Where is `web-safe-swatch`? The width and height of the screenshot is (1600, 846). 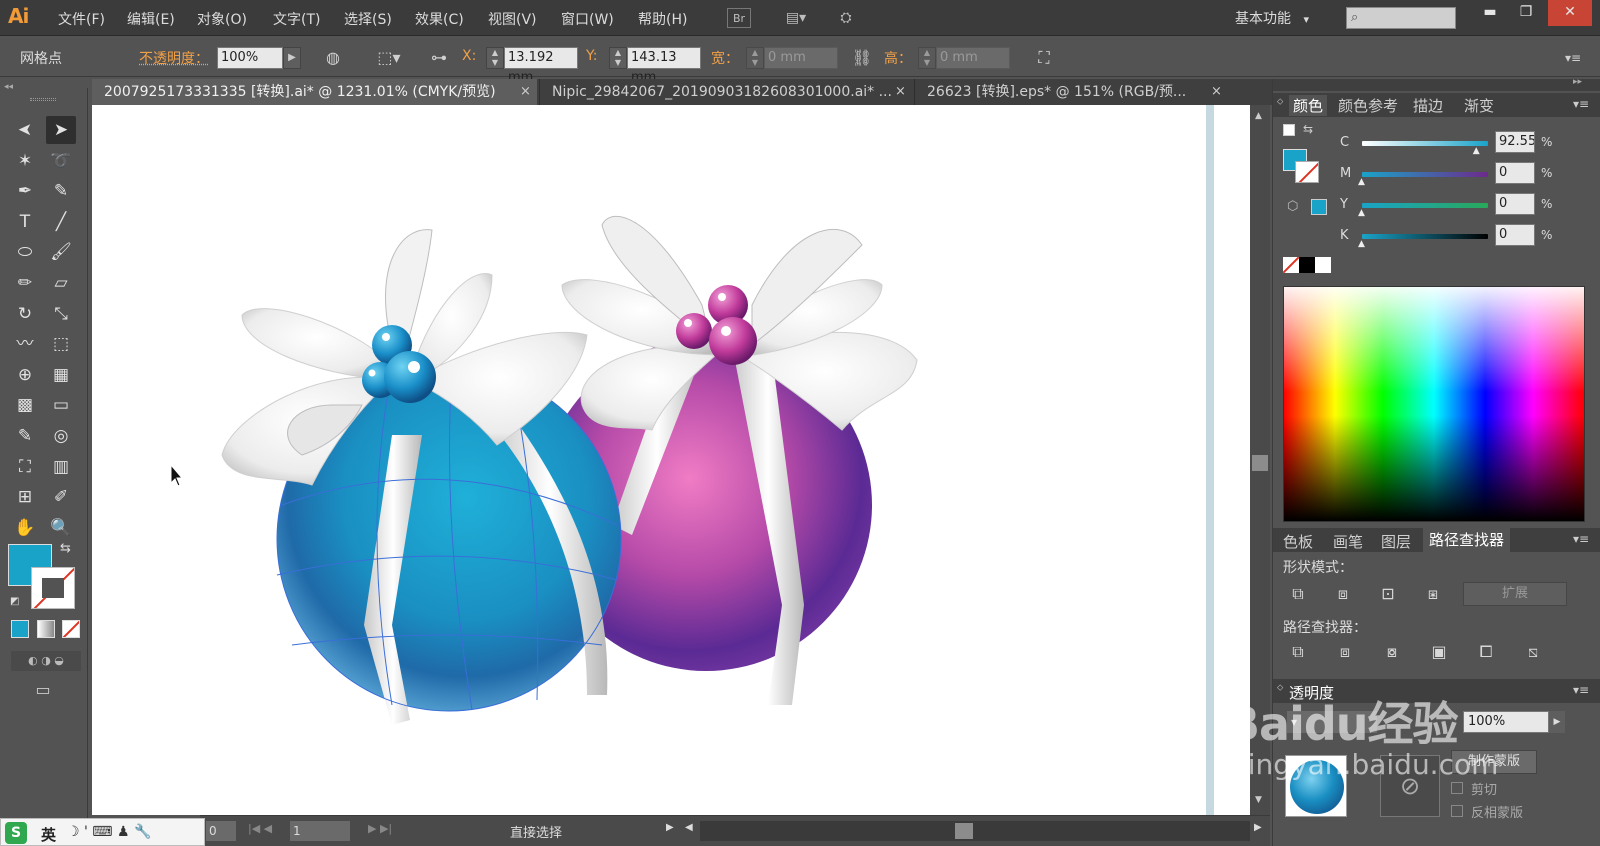
web-safe-swatch is located at coordinates (1319, 207).